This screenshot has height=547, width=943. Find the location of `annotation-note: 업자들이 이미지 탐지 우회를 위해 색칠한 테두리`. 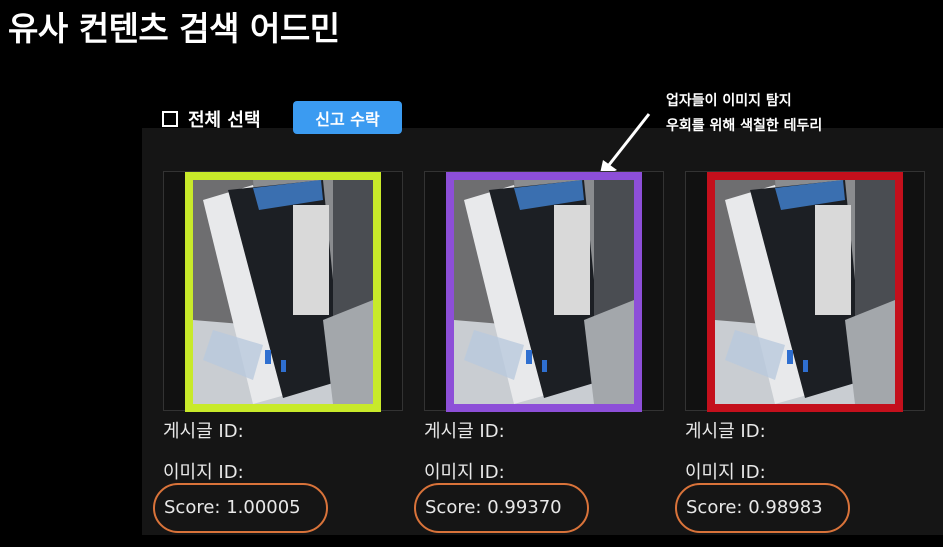

annotation-note: 업자들이 이미지 탐지 우회를 위해 색칠한 테두리 is located at coordinates (786, 114).